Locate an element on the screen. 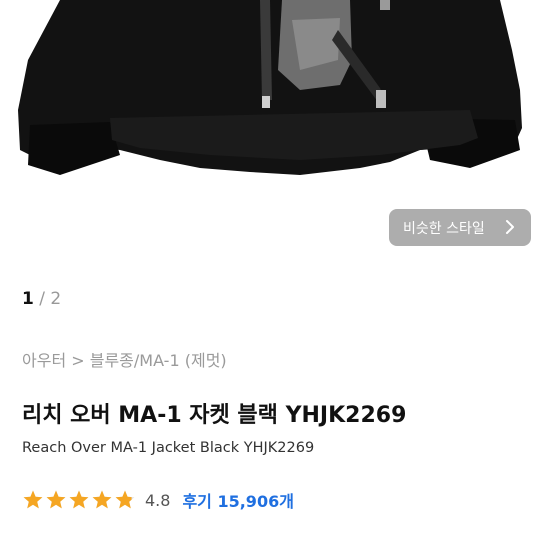  similar-style-button: 비슷한 스타일 is located at coordinates (460, 227).